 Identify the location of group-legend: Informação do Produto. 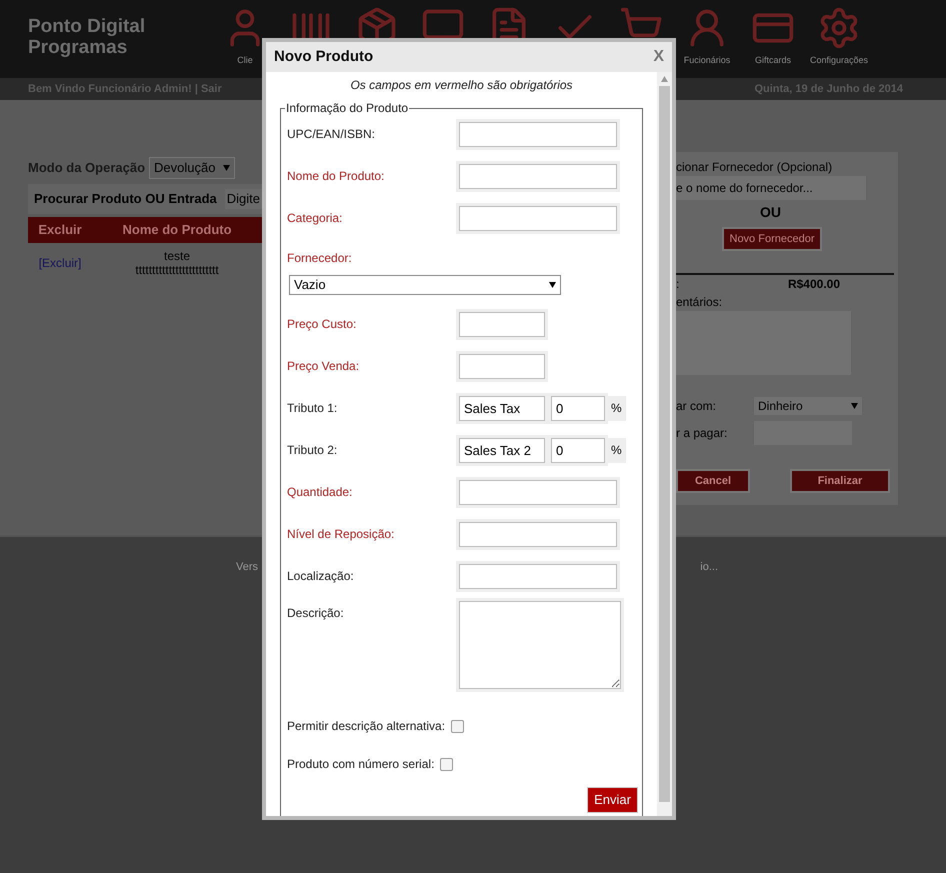
(347, 108).